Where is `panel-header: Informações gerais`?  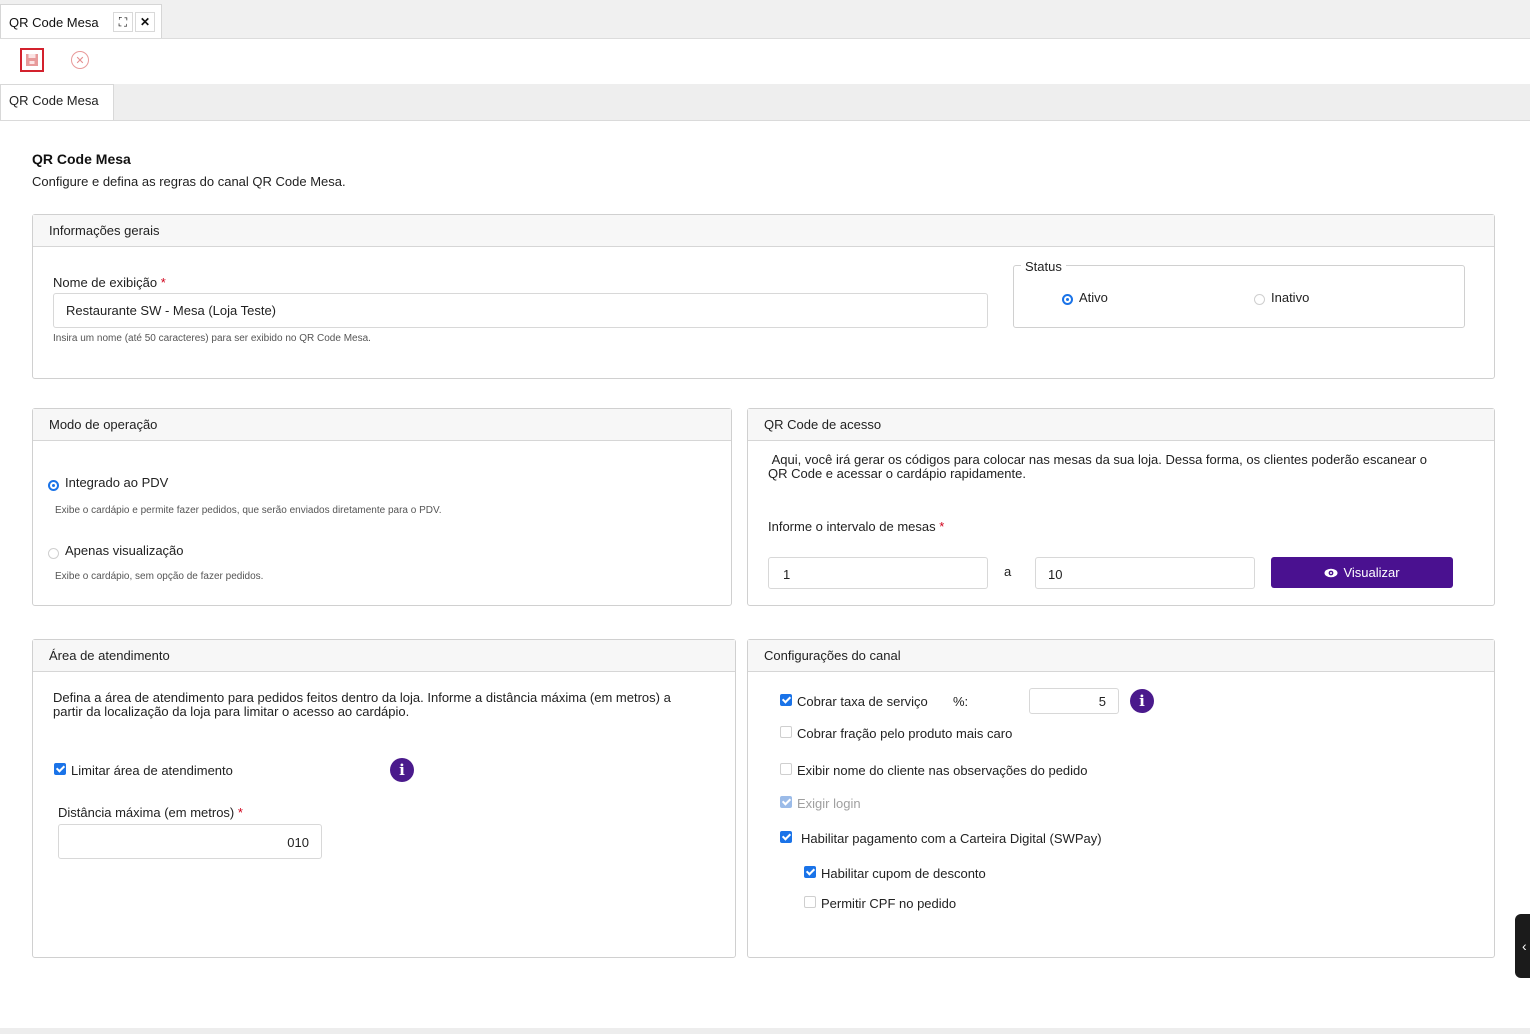 panel-header: Informações gerais is located at coordinates (763, 231).